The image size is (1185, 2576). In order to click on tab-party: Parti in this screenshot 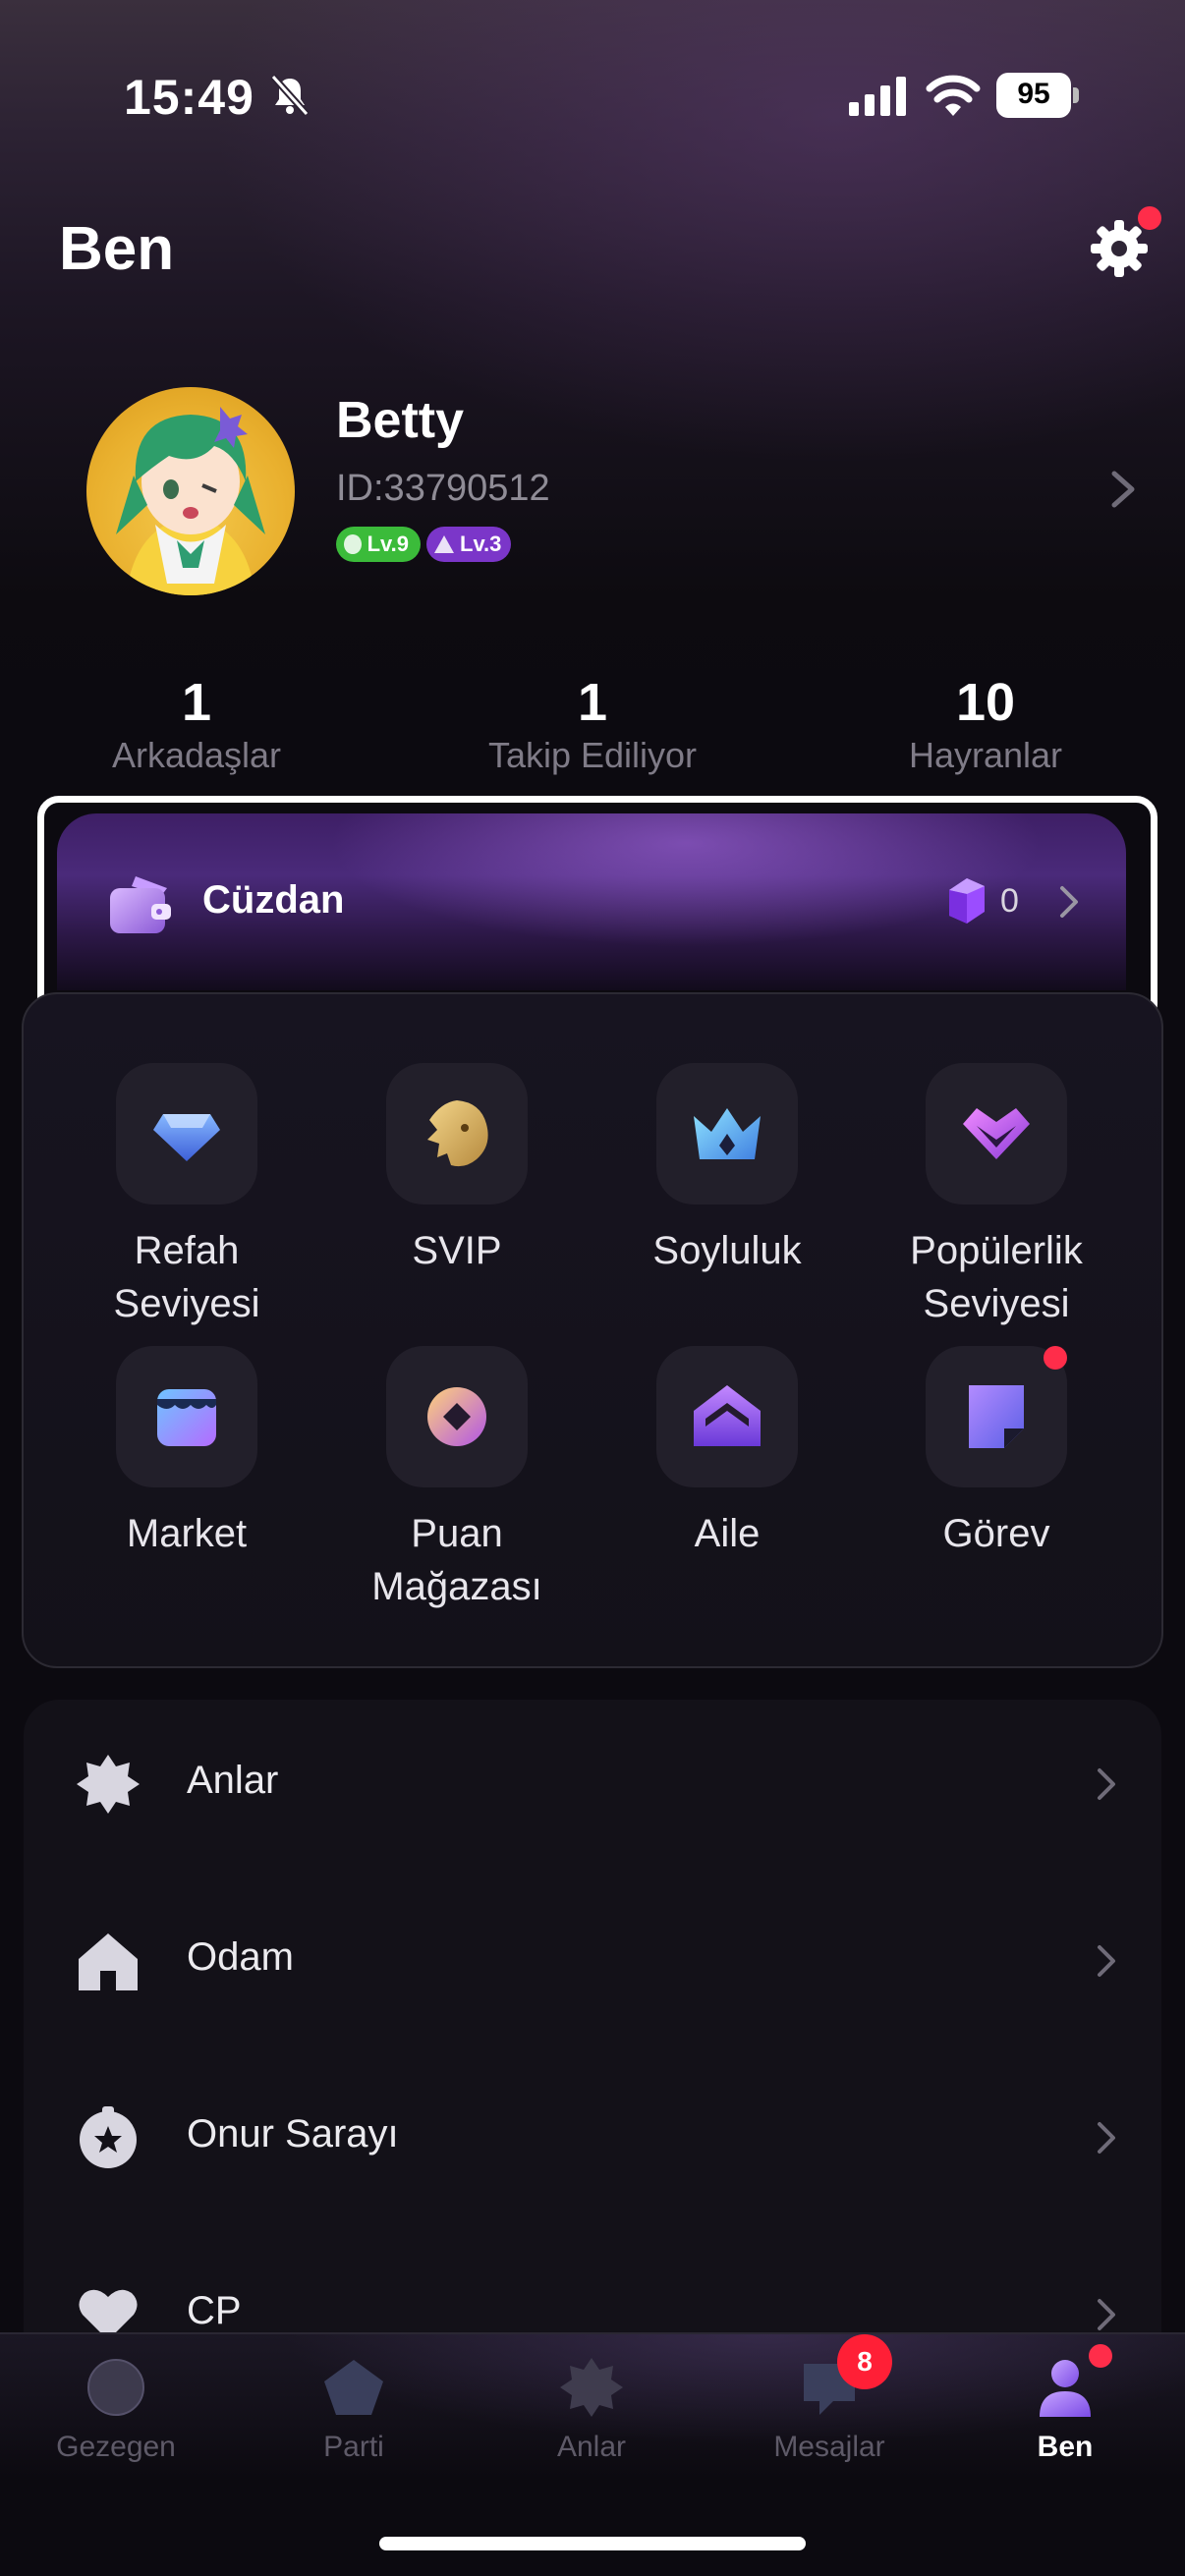, I will do `click(353, 2410)`.